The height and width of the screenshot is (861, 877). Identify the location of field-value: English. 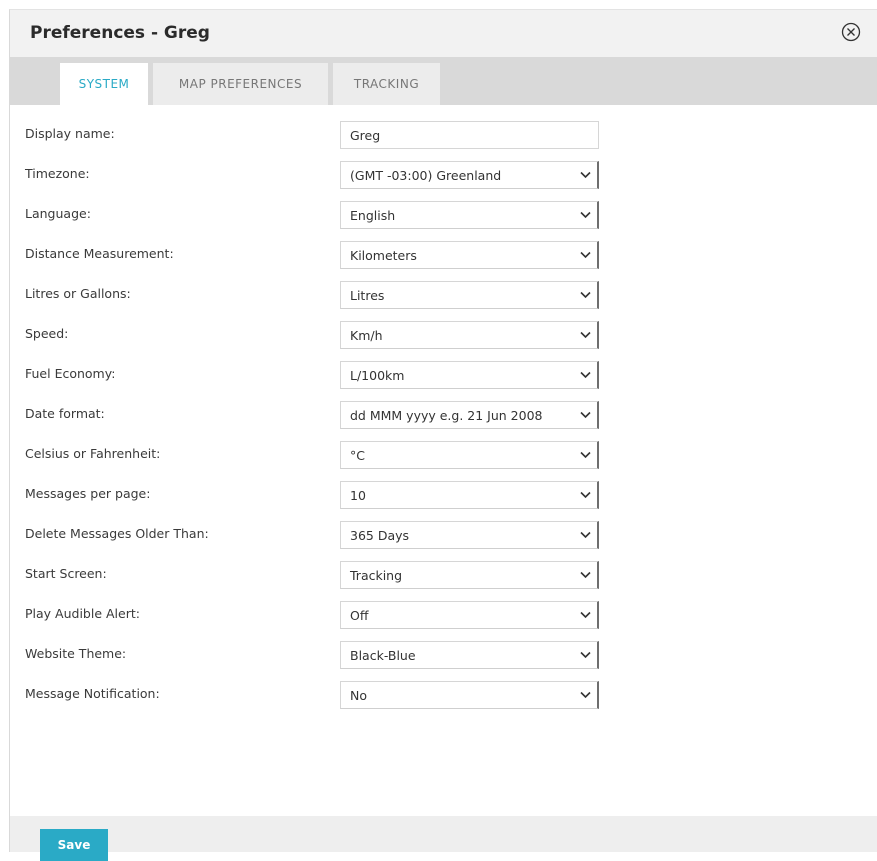
(373, 215).